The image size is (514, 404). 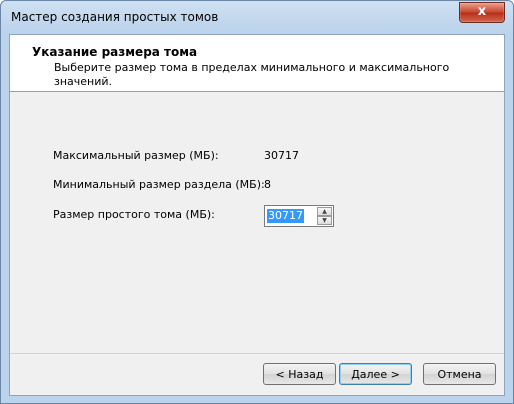 What do you see at coordinates (285, 216) in the screenshot?
I see `volume-size-input: 30717` at bounding box center [285, 216].